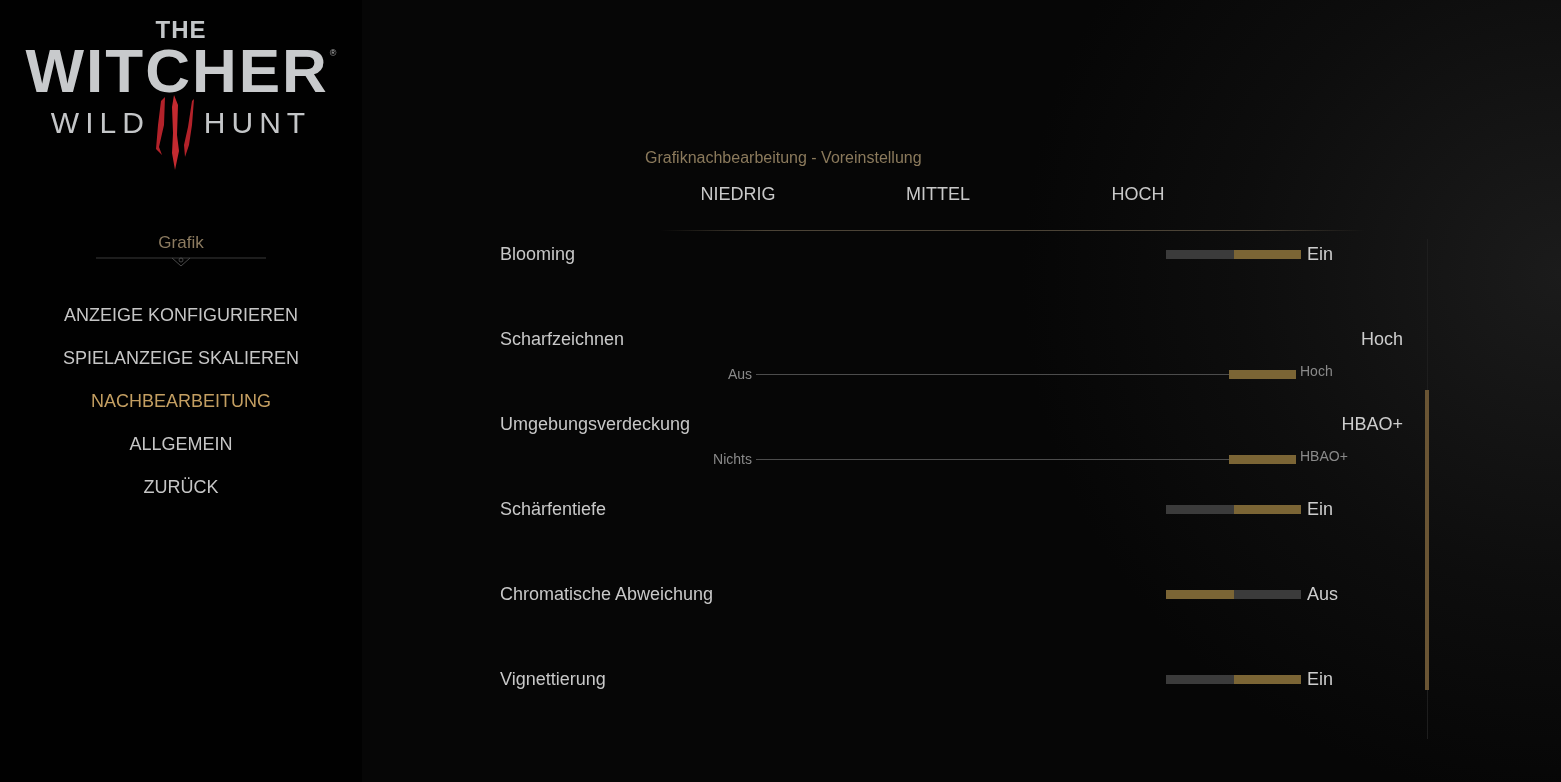 This screenshot has width=1561, height=782. Describe the element at coordinates (739, 374) in the screenshot. I see `slider-min-label: Aus` at that location.